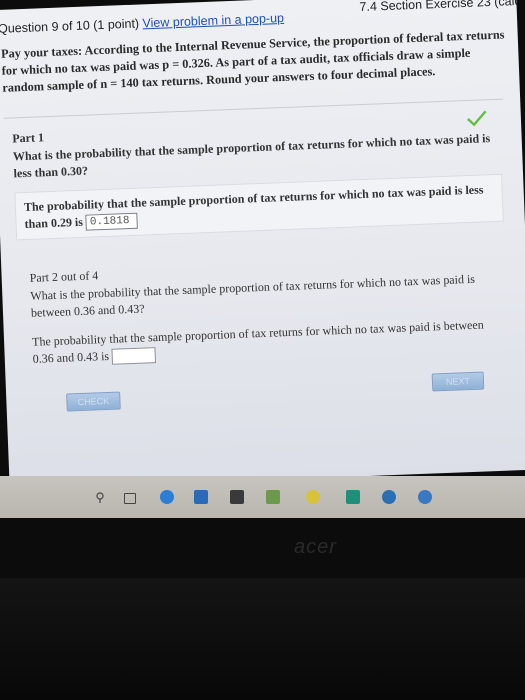  What do you see at coordinates (313, 497) in the screenshot?
I see `chrome-icon` at bounding box center [313, 497].